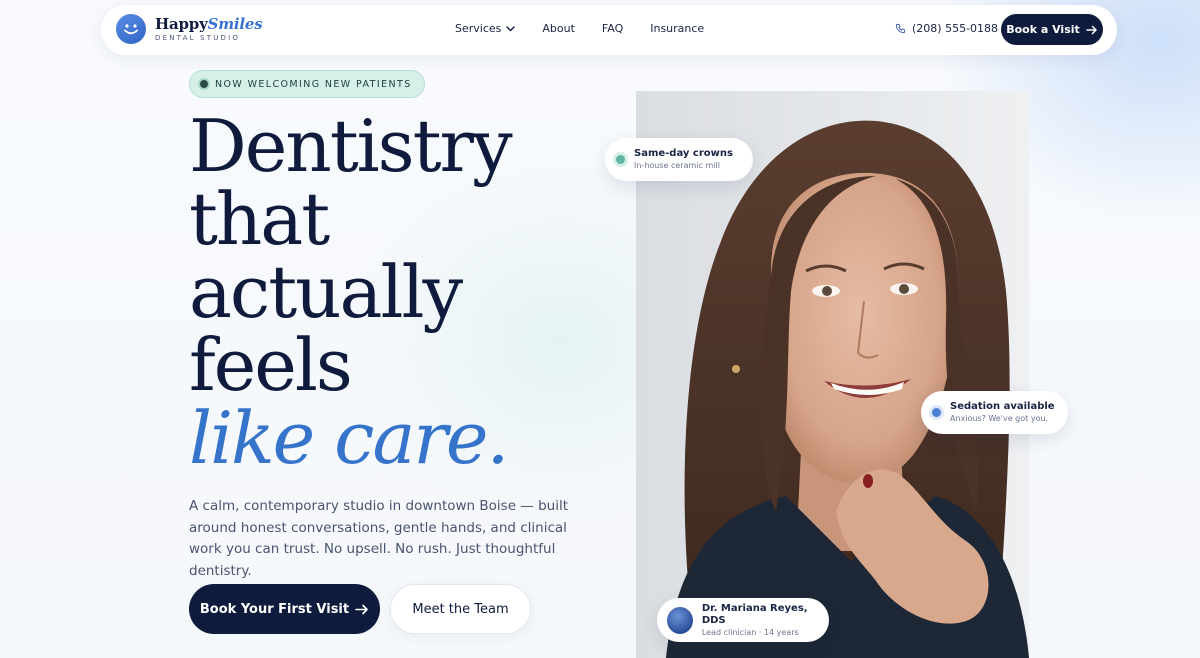  What do you see at coordinates (259, 219) in the screenshot?
I see `headline-line: that` at bounding box center [259, 219].